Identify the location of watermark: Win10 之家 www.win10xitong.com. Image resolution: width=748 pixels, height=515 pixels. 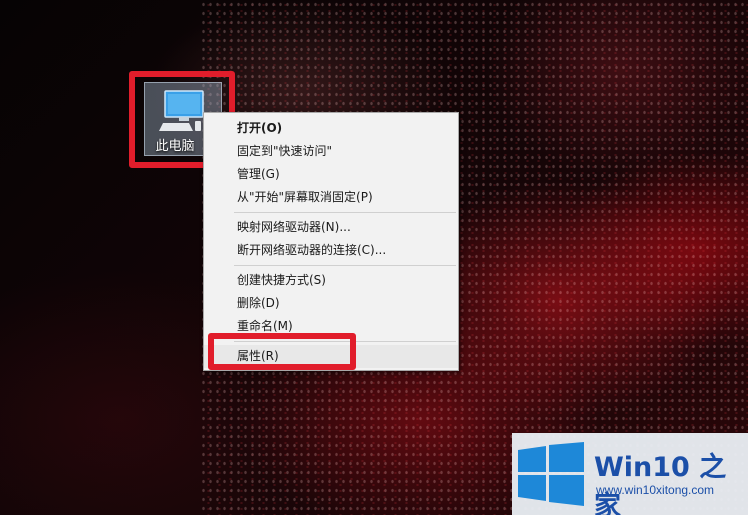
(630, 474).